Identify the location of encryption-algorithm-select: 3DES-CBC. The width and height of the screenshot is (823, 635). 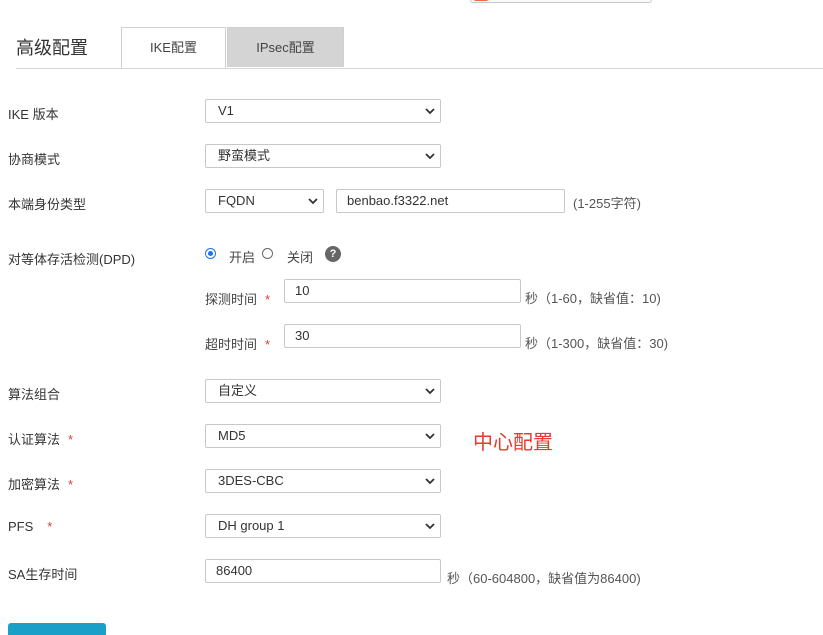
(323, 481).